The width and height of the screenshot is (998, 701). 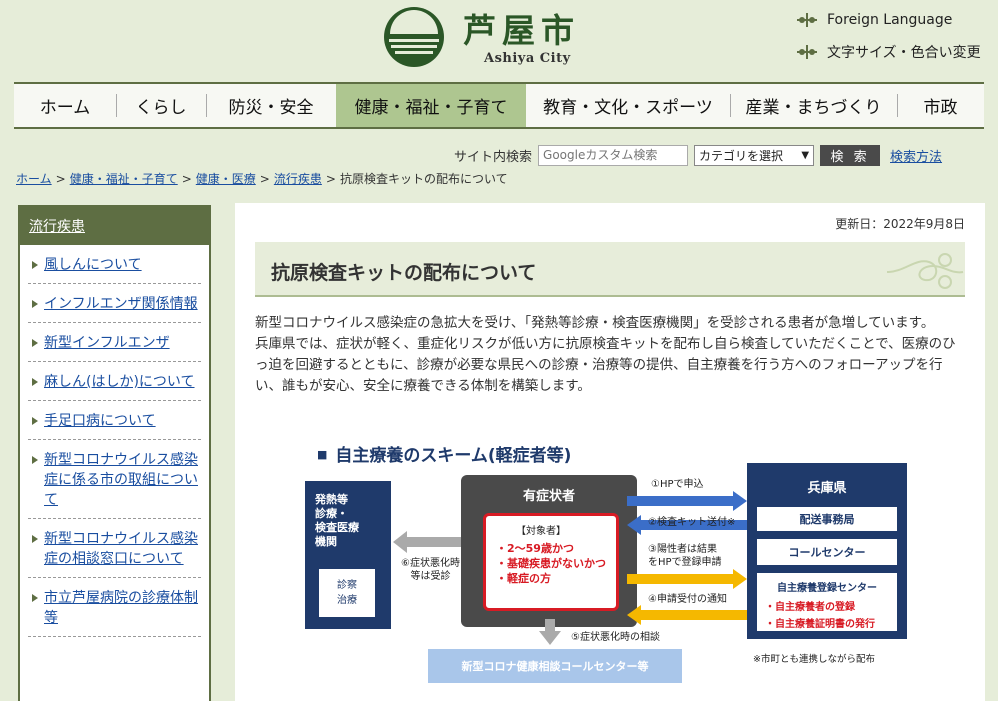 I want to click on sidebar-item-link: 麻しん(はしか)について, so click(x=119, y=382).